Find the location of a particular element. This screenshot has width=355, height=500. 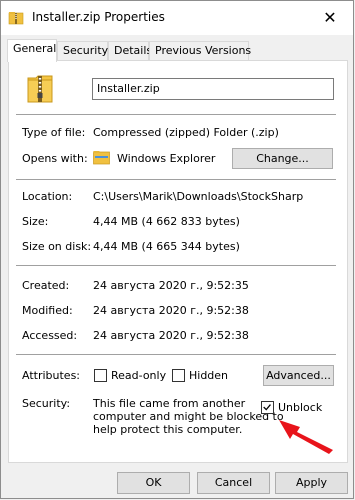

cancel-button: Cancel is located at coordinates (233, 483).